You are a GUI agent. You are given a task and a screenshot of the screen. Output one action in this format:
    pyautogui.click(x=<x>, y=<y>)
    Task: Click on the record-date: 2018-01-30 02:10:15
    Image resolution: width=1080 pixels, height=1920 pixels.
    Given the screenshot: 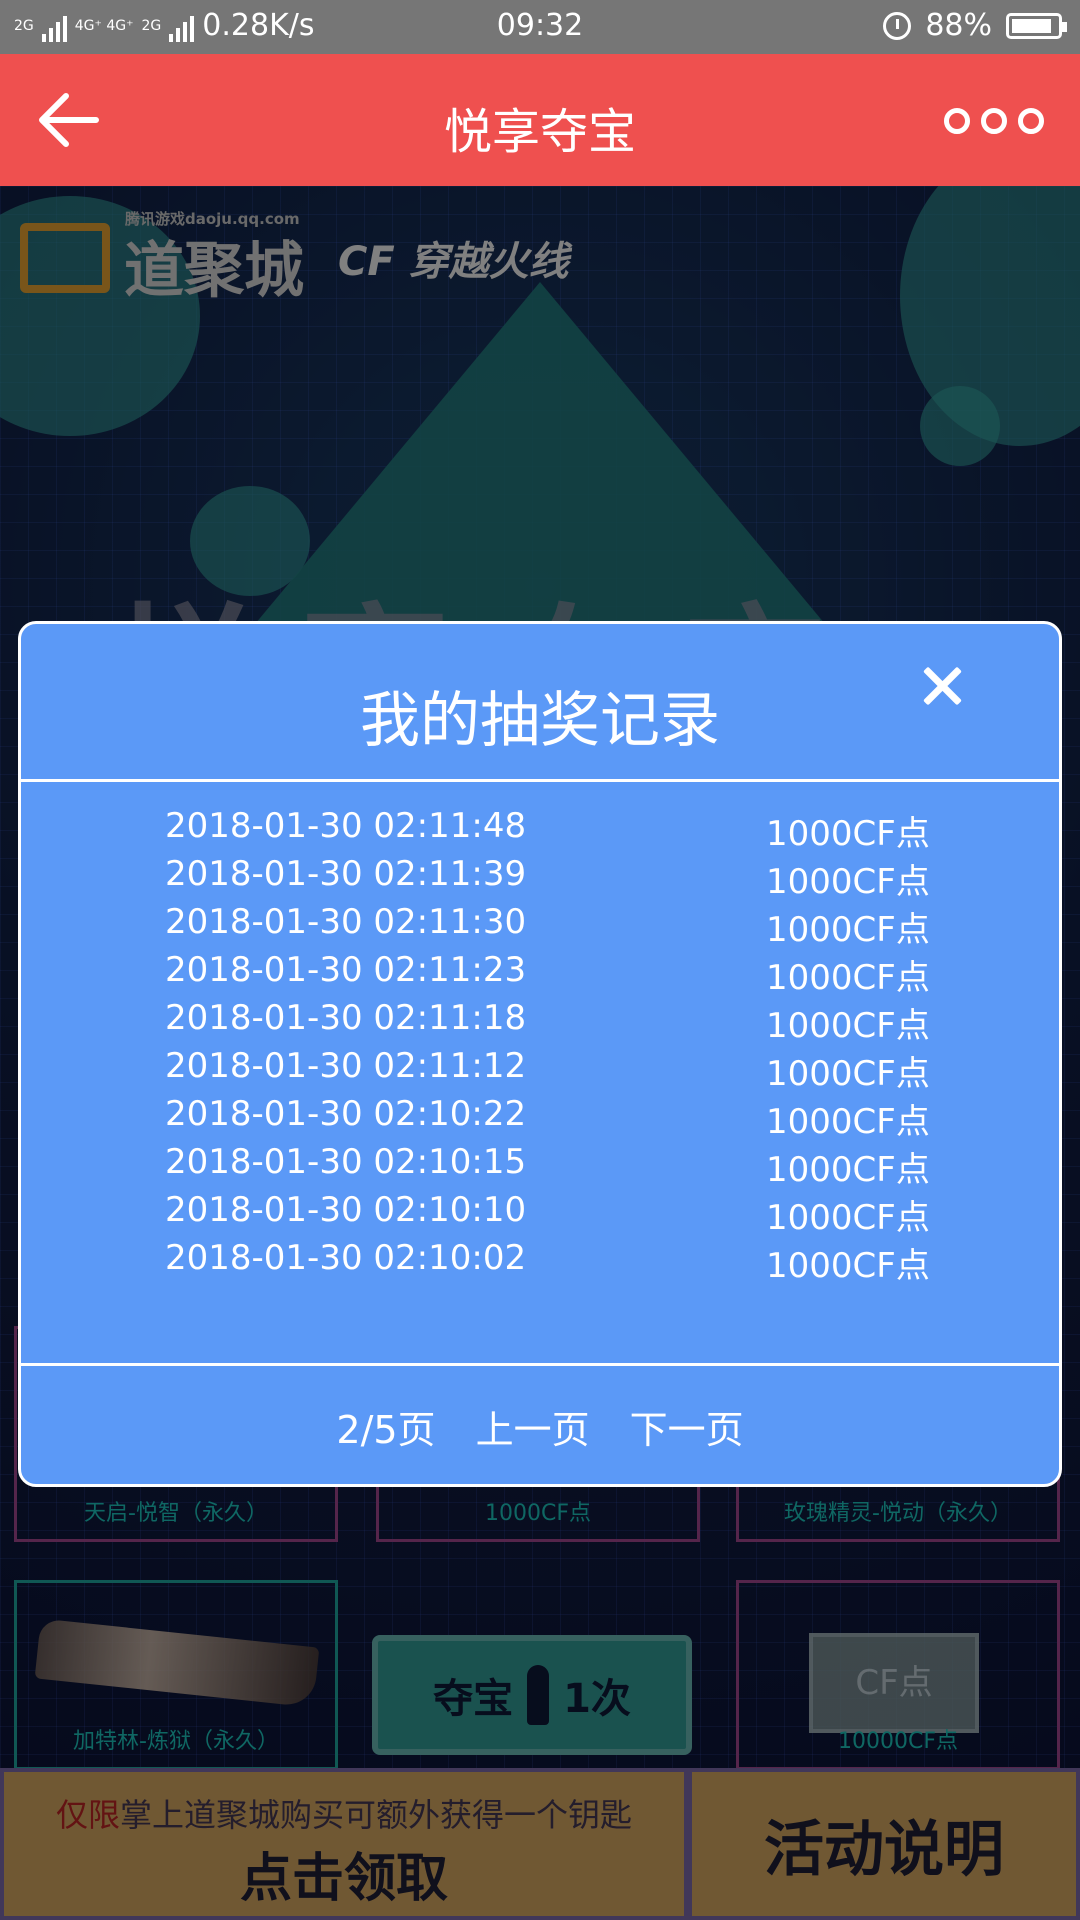 What is the action you would take?
    pyautogui.click(x=346, y=1162)
    